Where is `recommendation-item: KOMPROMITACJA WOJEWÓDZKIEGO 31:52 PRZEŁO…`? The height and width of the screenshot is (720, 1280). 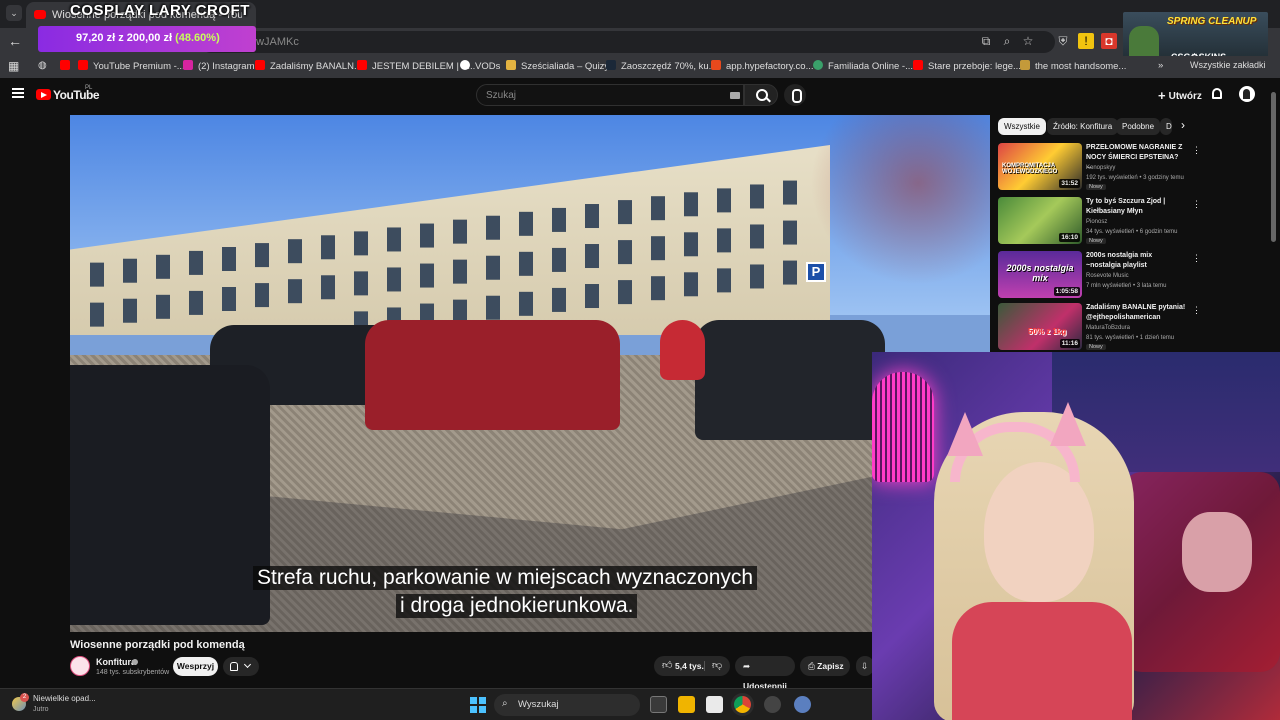 recommendation-item: KOMPROMITACJA WOJEWÓDZKIEGO 31:52 PRZEŁO… is located at coordinates (1128, 168).